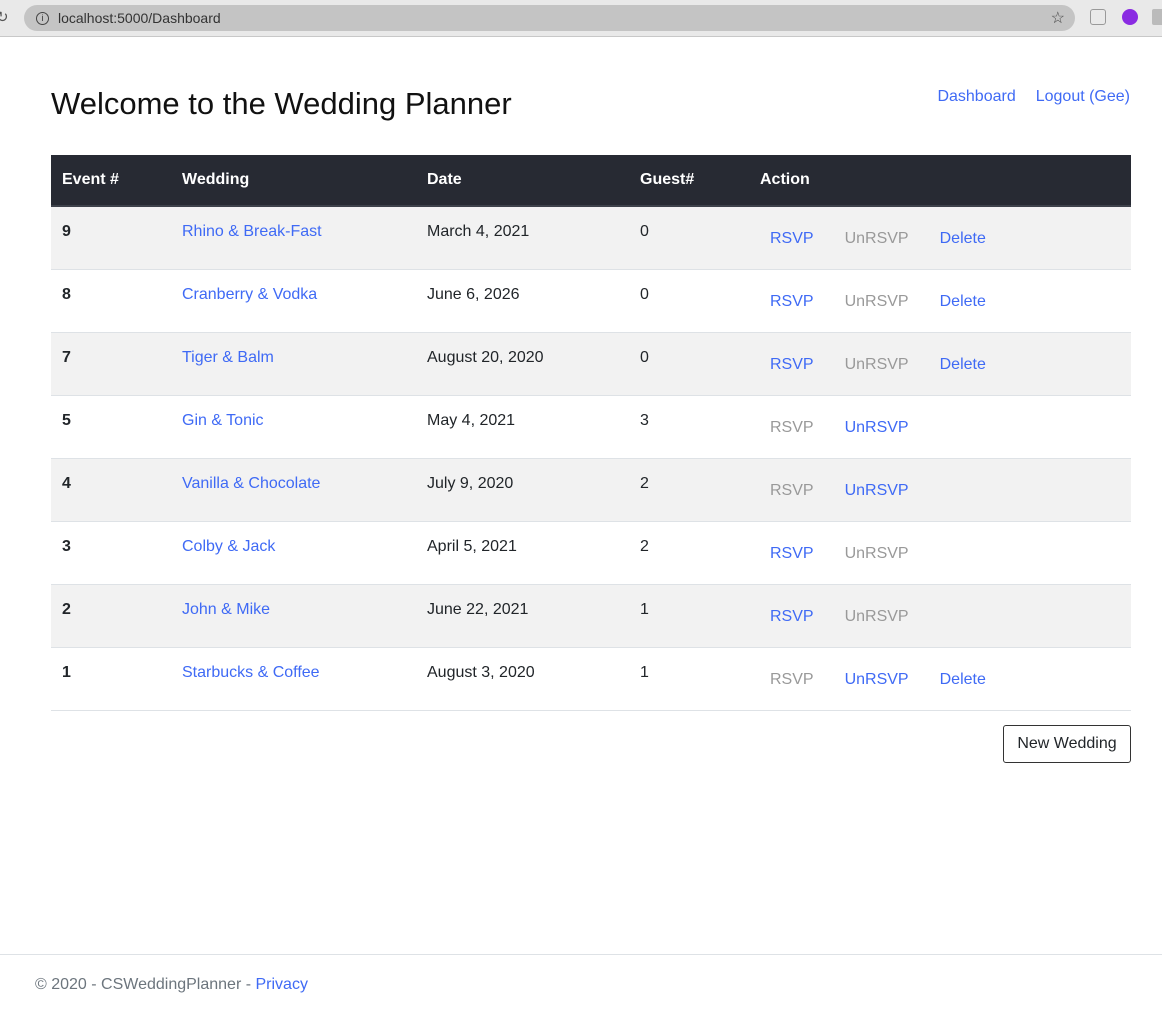  I want to click on new-wedding-button: New Wedding, so click(1067, 744).